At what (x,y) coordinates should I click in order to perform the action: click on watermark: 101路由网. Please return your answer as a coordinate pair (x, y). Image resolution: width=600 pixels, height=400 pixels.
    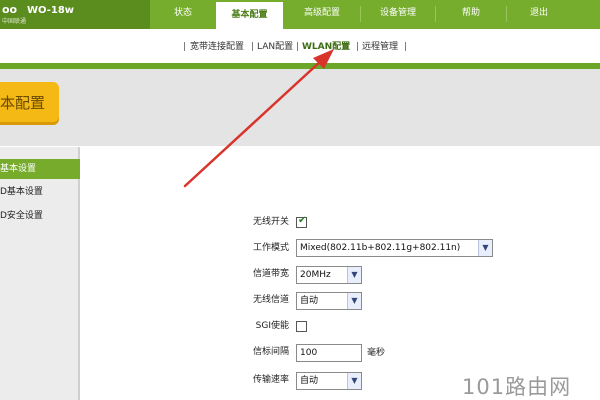
    Looking at the image, I should click on (517, 387).